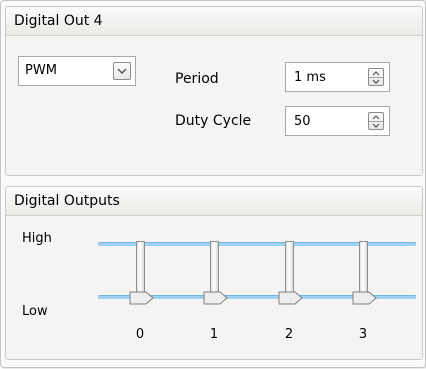 The height and width of the screenshot is (369, 426). I want to click on high-level-label: High, so click(37, 238).